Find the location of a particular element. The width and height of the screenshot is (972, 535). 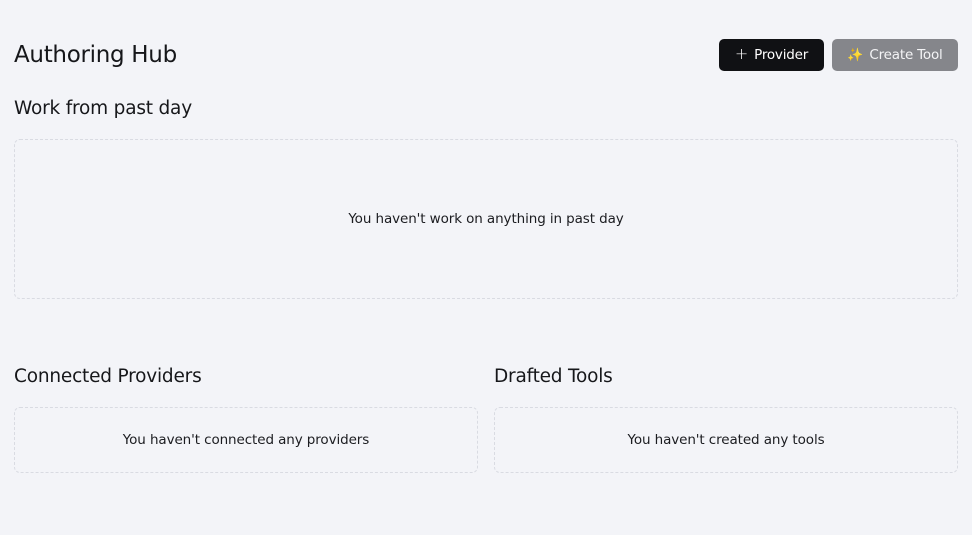

connected-providers-empty-message: You haven't connected any providers is located at coordinates (246, 440).